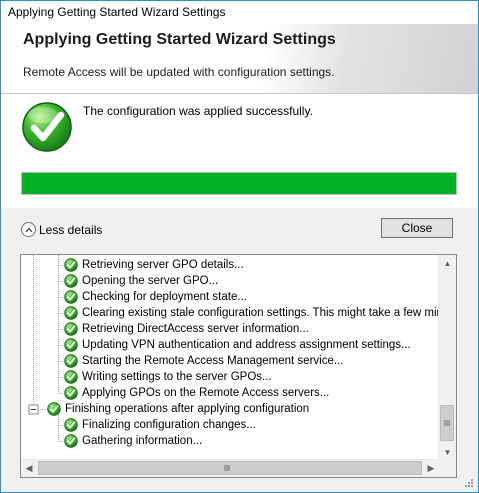 Image resolution: width=479 pixels, height=493 pixels. Describe the element at coordinates (33, 409) in the screenshot. I see `collapse-node-icon` at that location.